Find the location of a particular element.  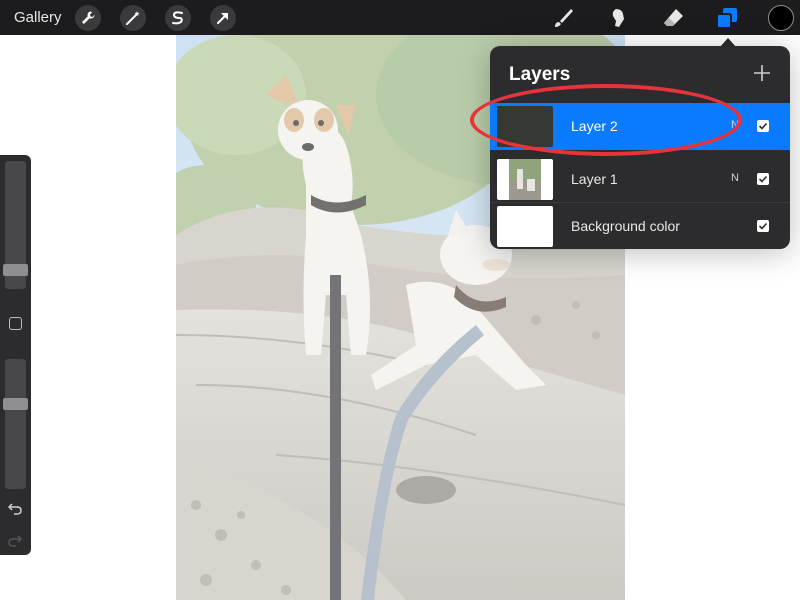

redo-button is located at coordinates (15, 541).